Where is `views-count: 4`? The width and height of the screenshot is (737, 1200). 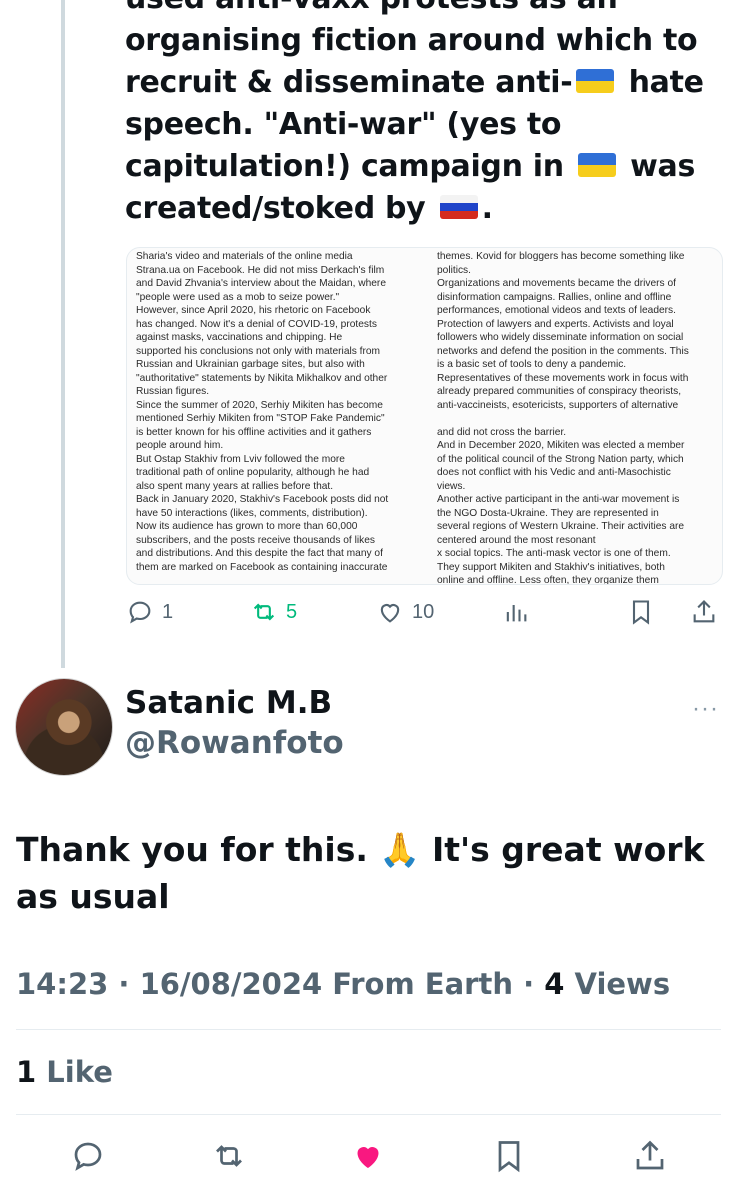 views-count: 4 is located at coordinates (554, 984).